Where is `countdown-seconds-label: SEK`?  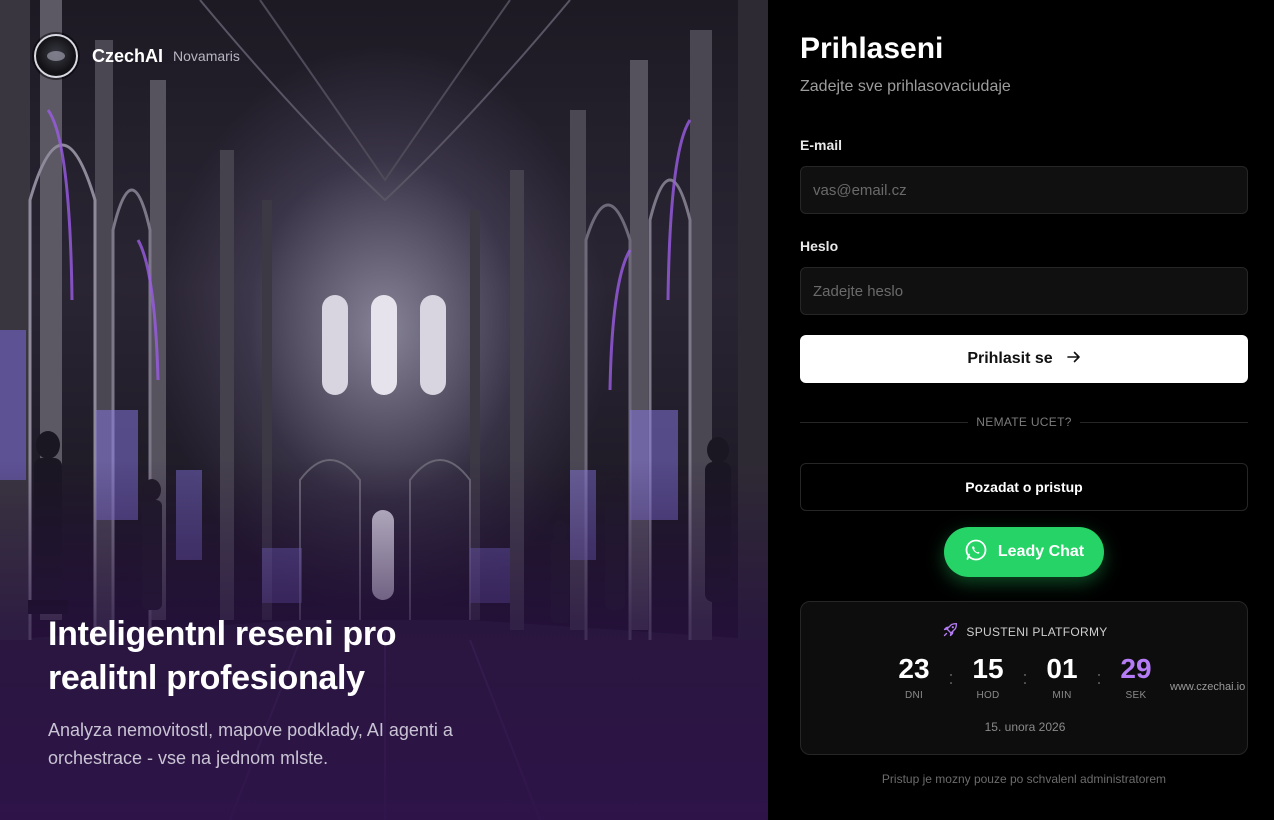
countdown-seconds-label: SEK is located at coordinates (1136, 695).